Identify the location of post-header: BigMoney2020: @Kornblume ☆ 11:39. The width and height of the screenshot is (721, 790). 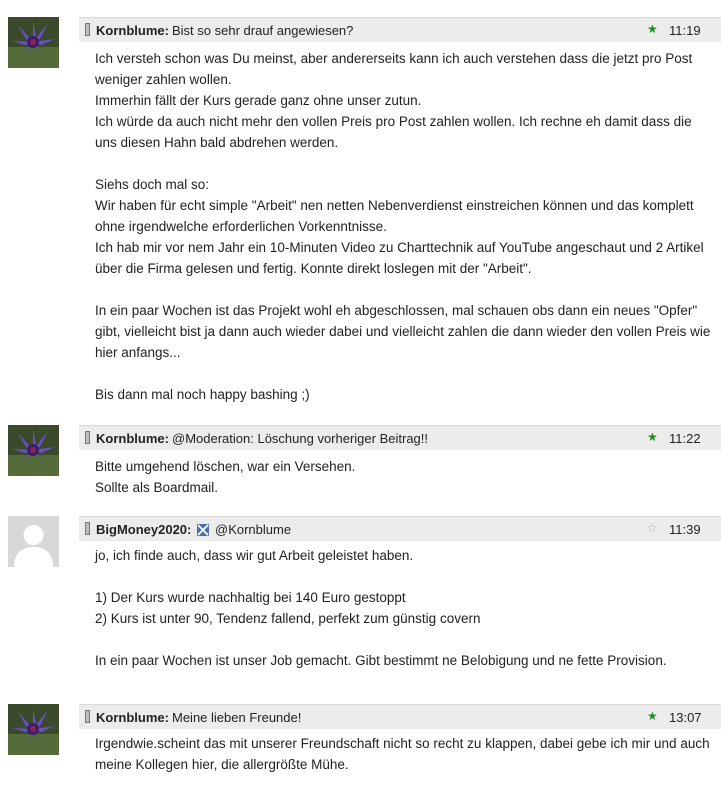
(400, 528).